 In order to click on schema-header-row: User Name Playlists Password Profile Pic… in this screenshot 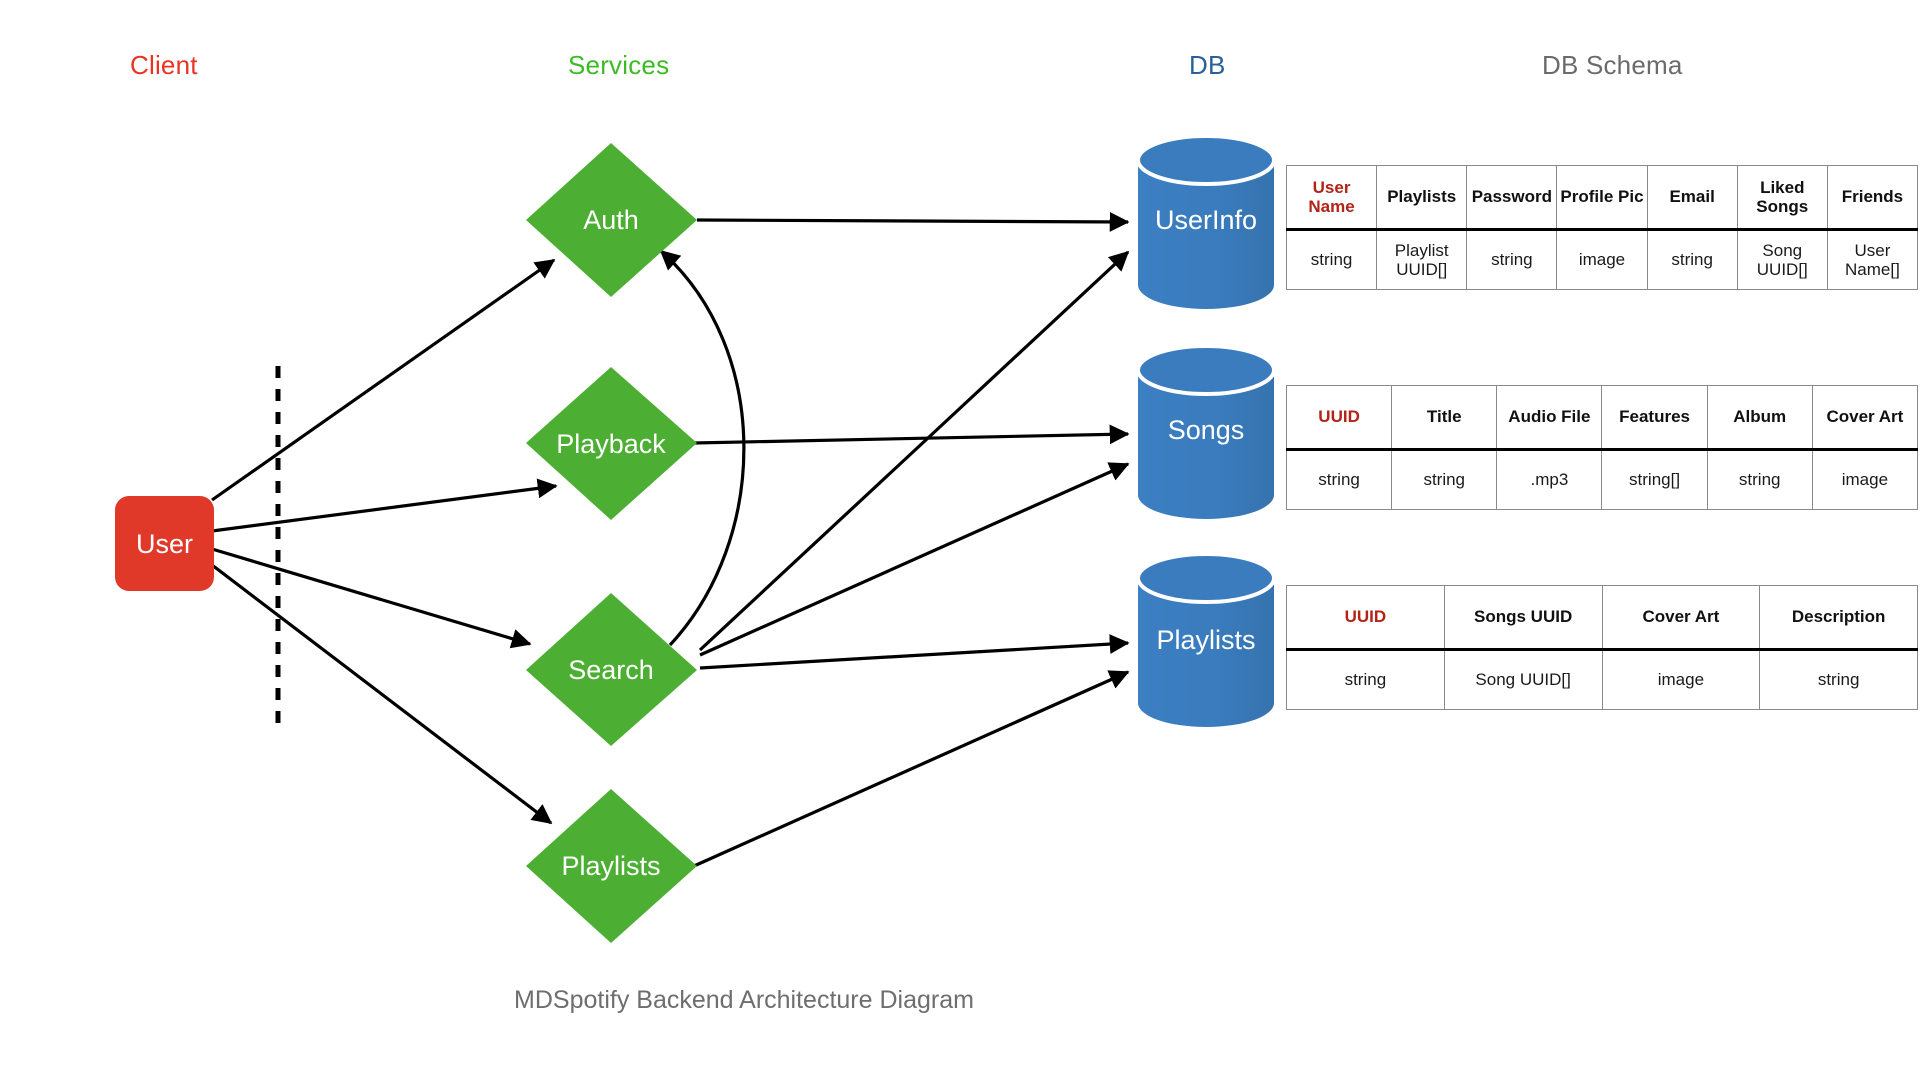, I will do `click(1602, 198)`.